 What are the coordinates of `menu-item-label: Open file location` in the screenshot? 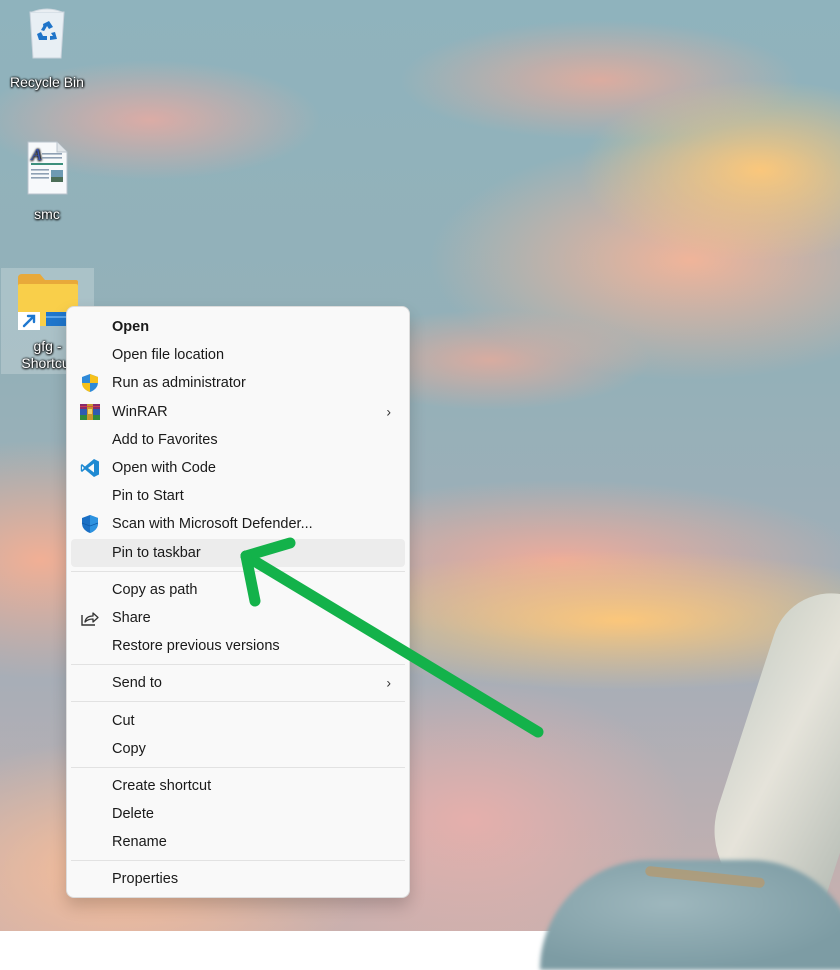 It's located at (168, 355).